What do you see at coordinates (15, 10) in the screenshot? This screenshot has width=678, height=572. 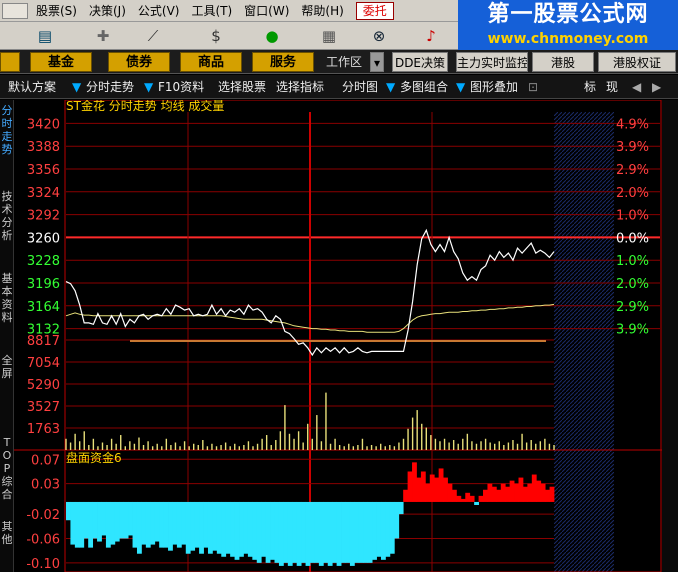 I see `window-control-icon` at bounding box center [15, 10].